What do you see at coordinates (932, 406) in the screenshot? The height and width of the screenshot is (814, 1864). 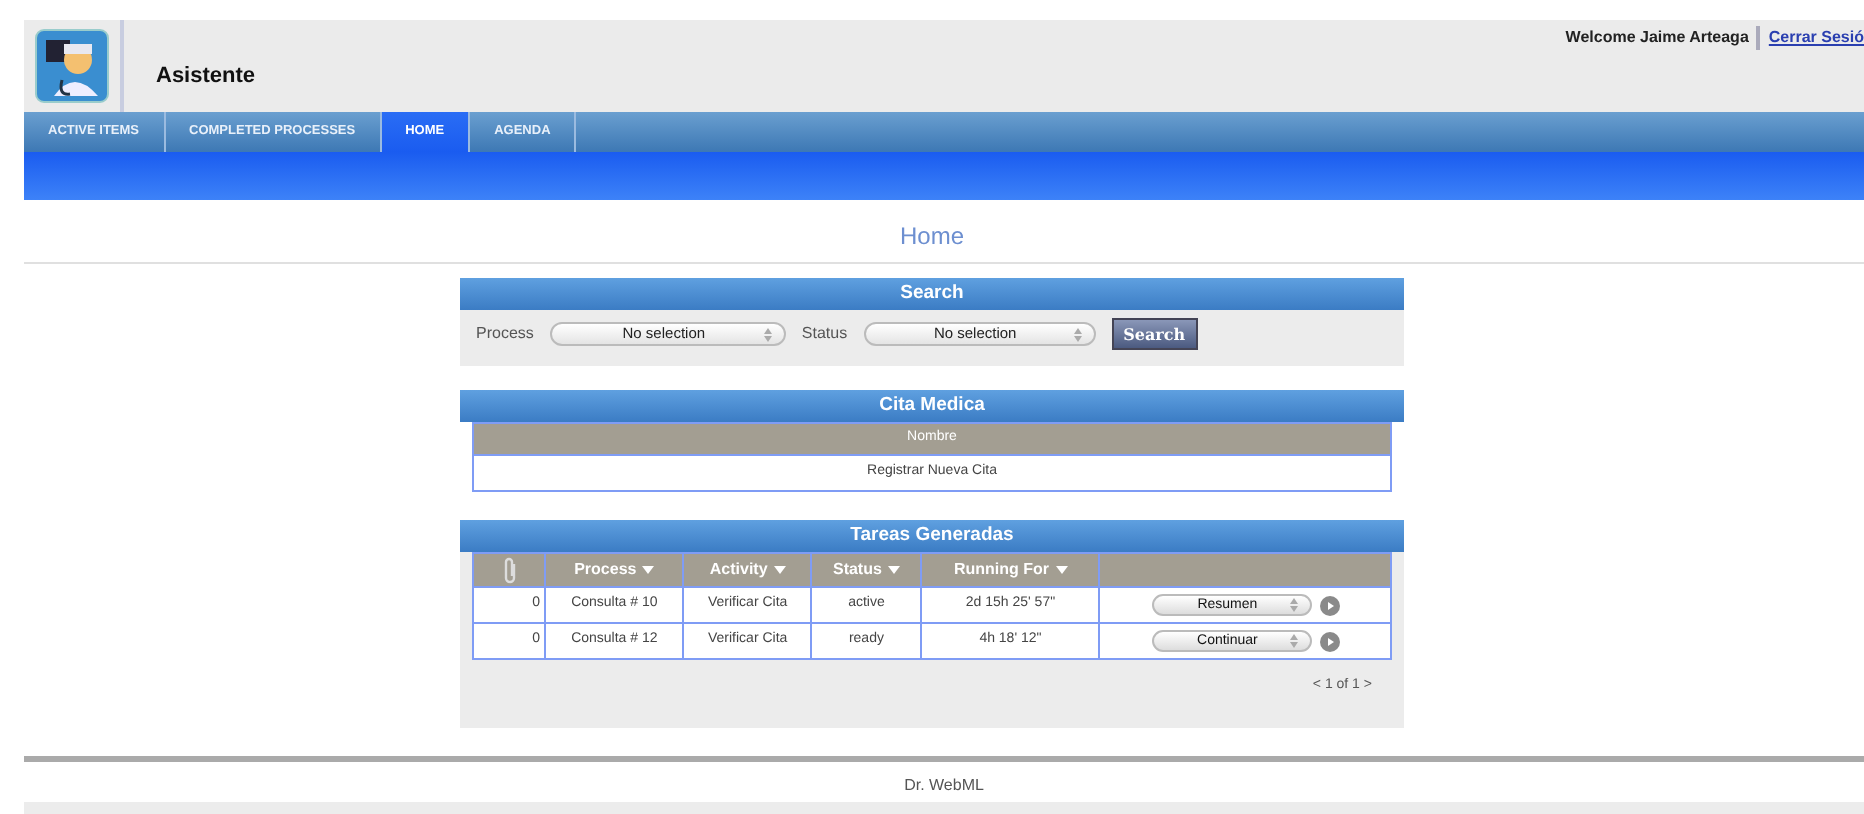 I see `panel-title: Cita Medica` at bounding box center [932, 406].